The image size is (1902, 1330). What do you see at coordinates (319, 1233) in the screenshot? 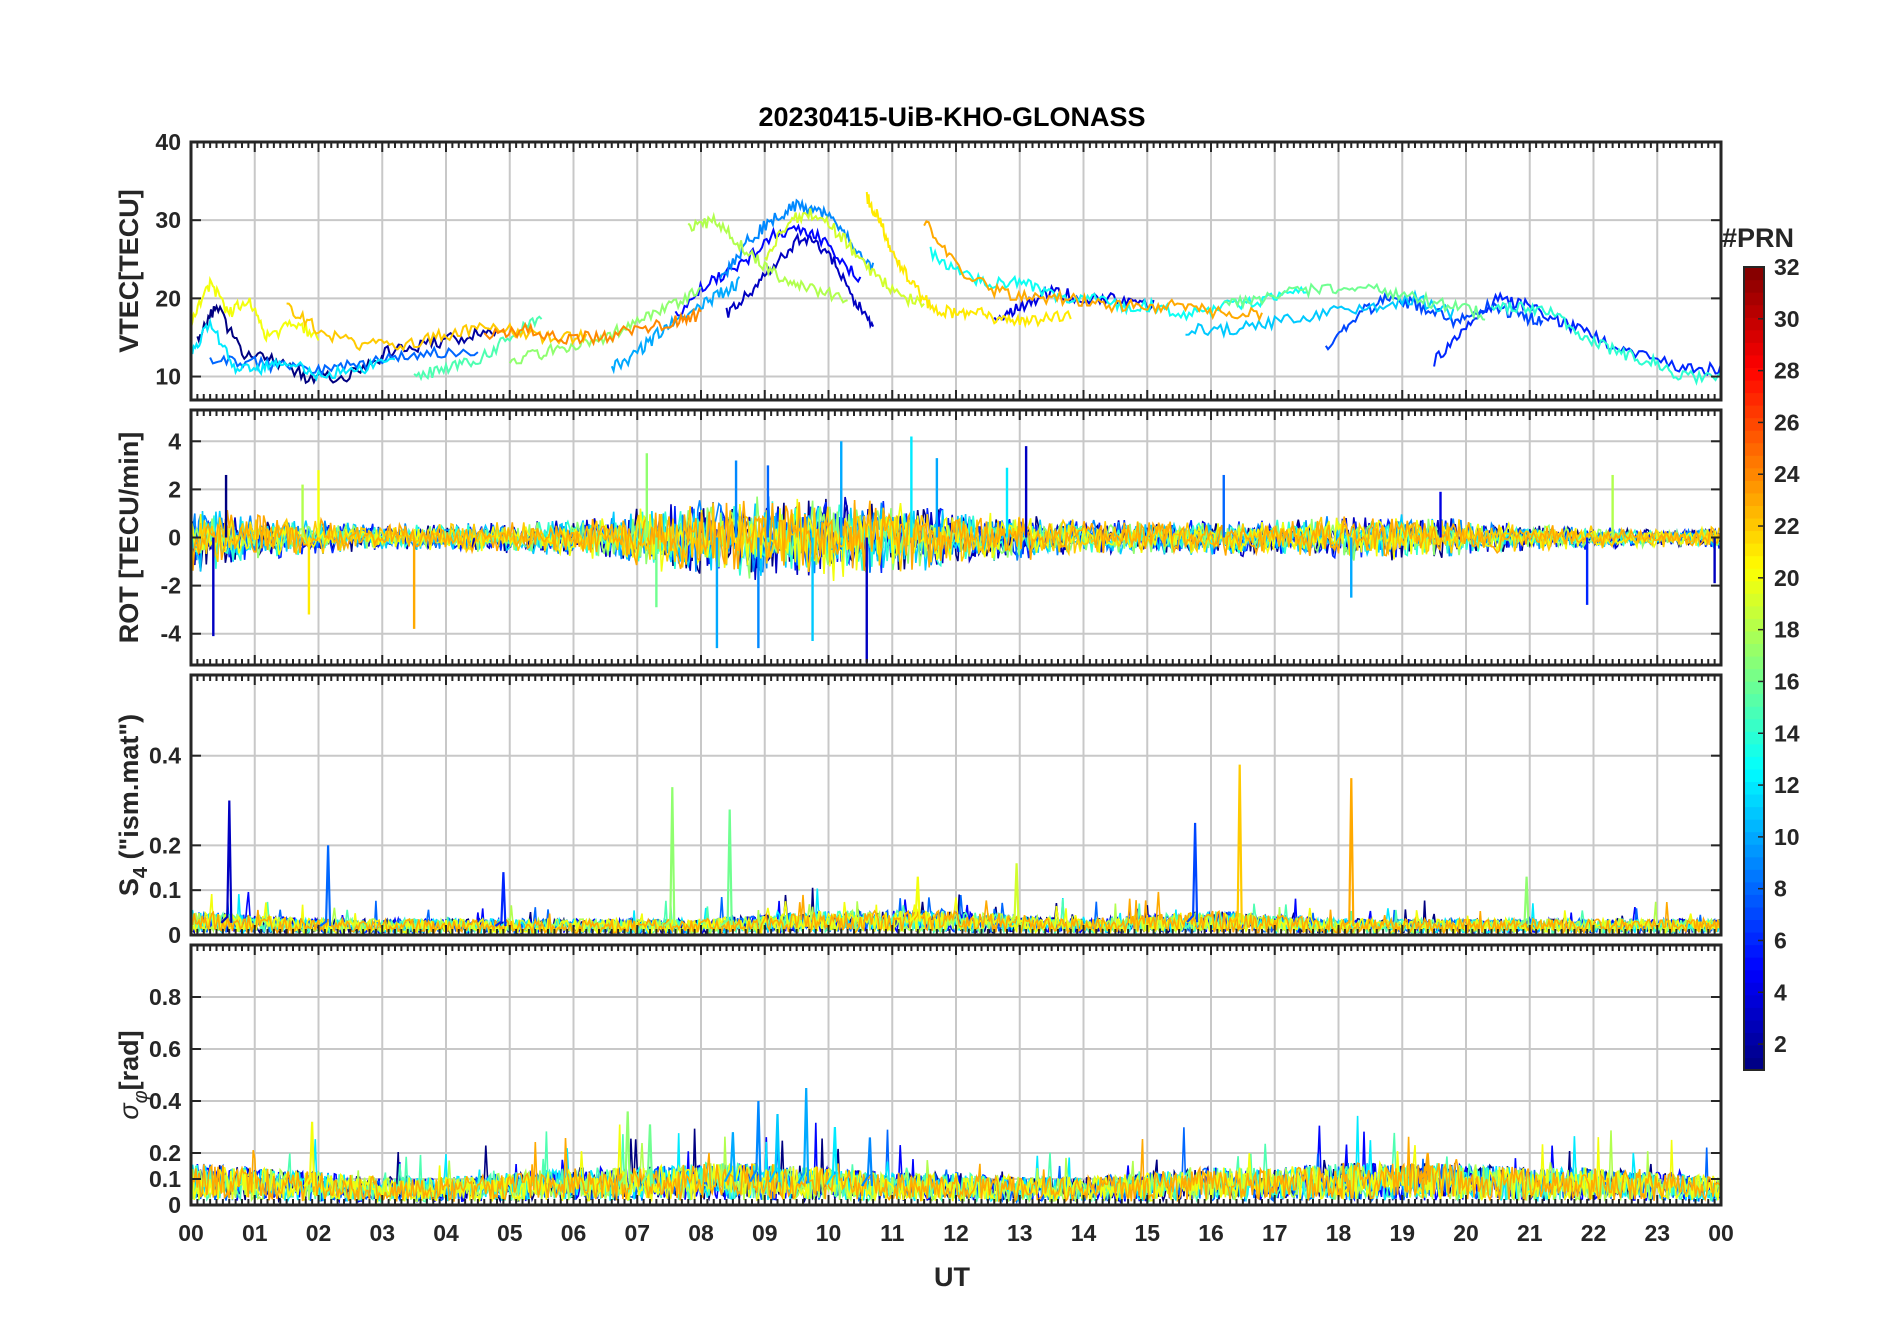
I see `x-tick-label: 02` at bounding box center [319, 1233].